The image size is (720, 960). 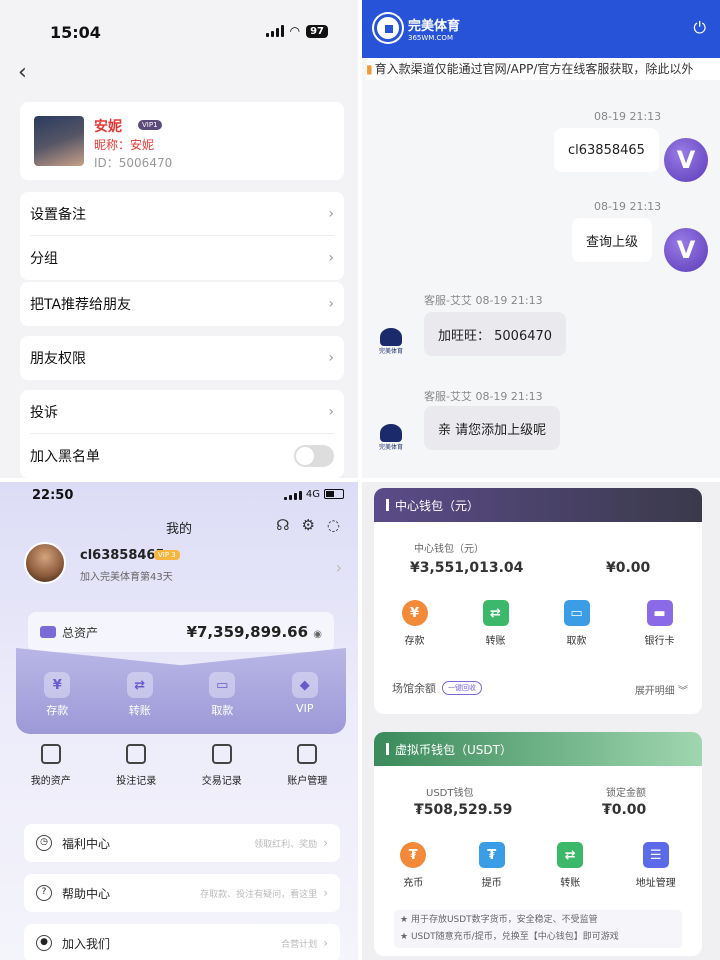 I want to click on wallet-icon: ▭, so click(x=576, y=613).